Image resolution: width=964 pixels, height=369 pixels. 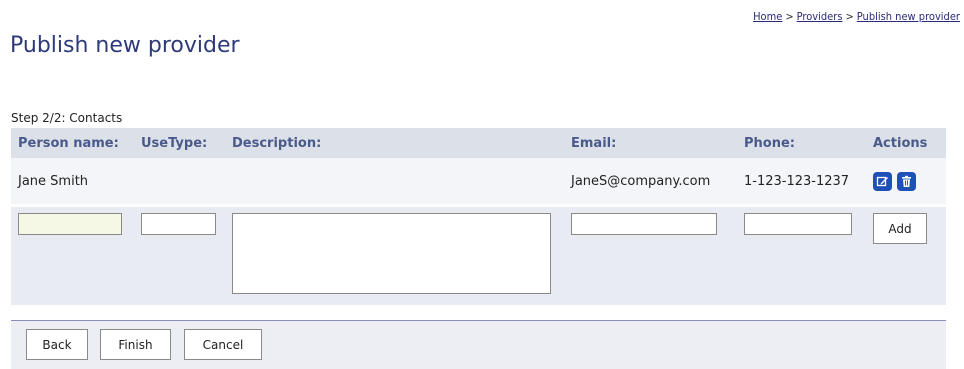 What do you see at coordinates (67, 118) in the screenshot?
I see `step-indicator: Step 2/2: Contacts` at bounding box center [67, 118].